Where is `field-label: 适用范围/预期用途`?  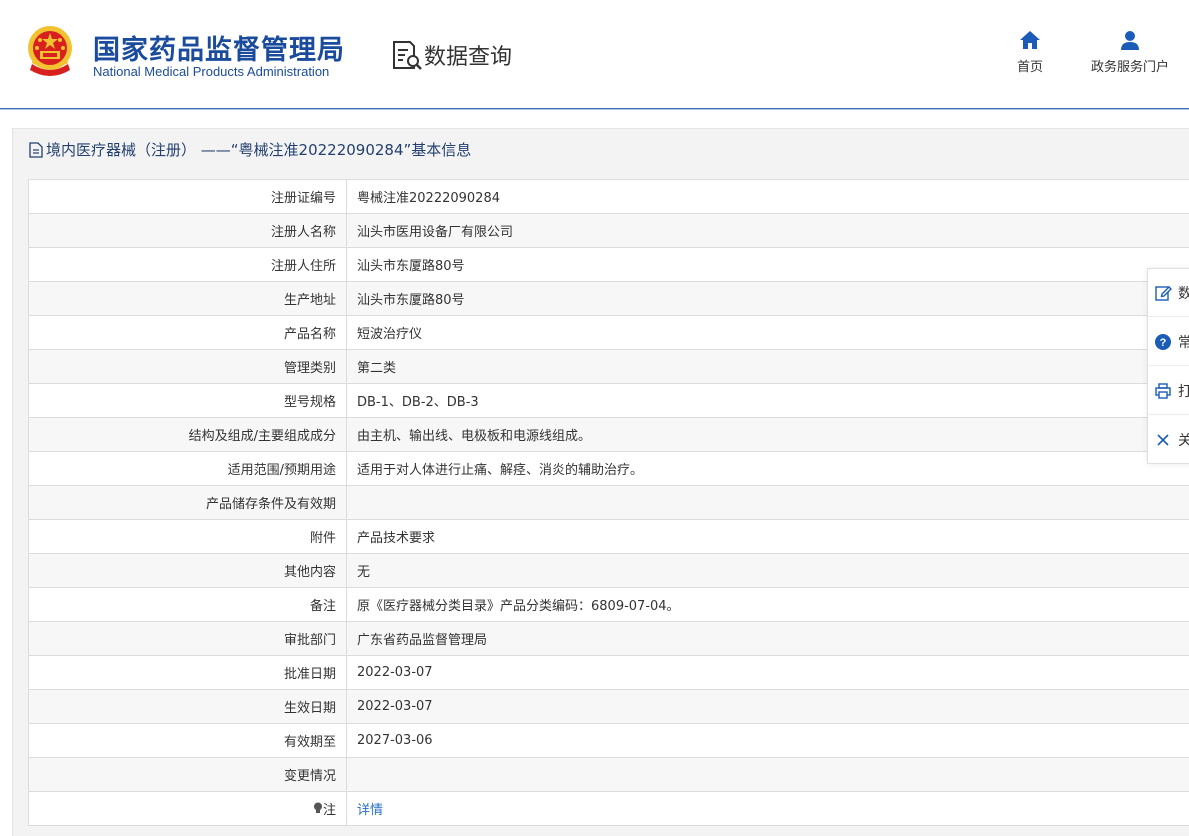
field-label: 适用范围/预期用途 is located at coordinates (187, 468).